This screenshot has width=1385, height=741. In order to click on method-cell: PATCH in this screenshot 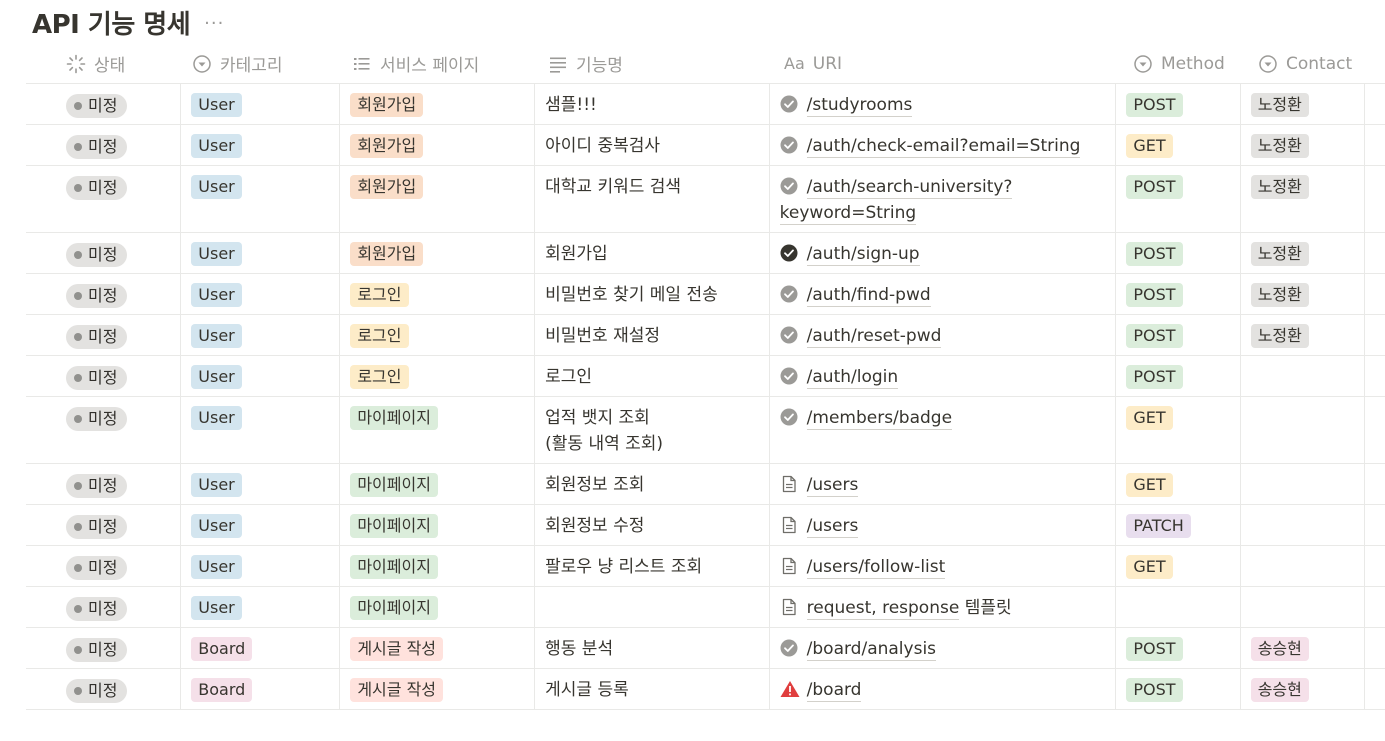, I will do `click(1178, 525)`.